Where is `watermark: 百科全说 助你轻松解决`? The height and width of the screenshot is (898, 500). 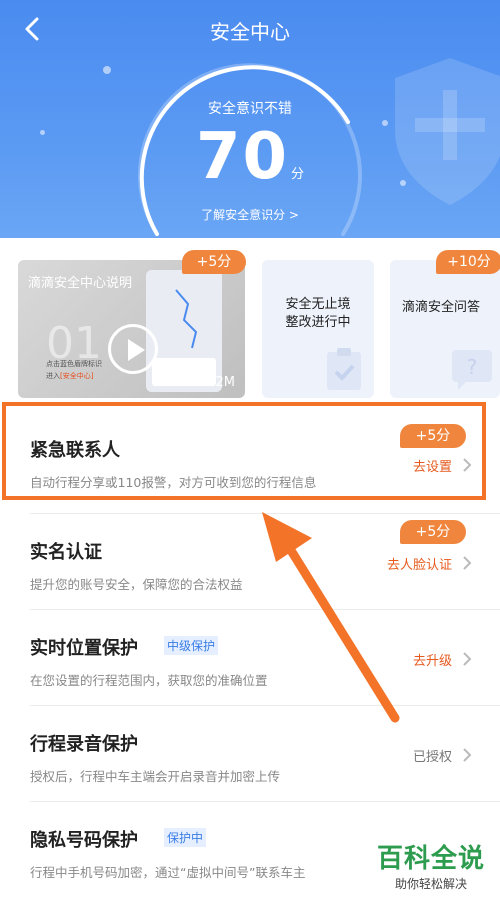
watermark: 百科全说 助你轻松解决 is located at coordinates (431, 865).